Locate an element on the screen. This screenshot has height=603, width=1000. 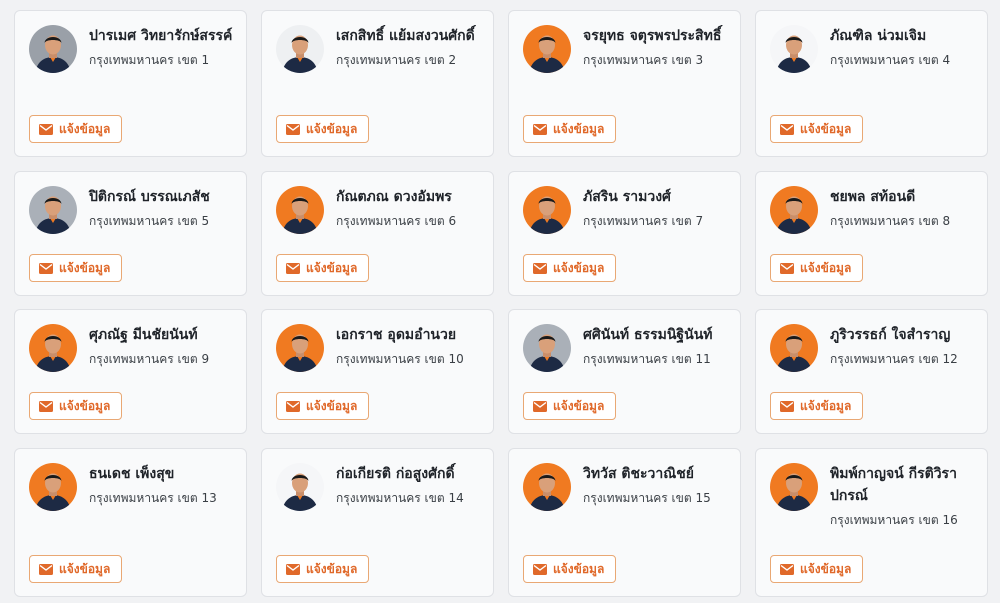
candidate-info: ภัณฑิล น่วมเจิม กรุงเทพมหานคร เขต 4 is located at coordinates (906, 48).